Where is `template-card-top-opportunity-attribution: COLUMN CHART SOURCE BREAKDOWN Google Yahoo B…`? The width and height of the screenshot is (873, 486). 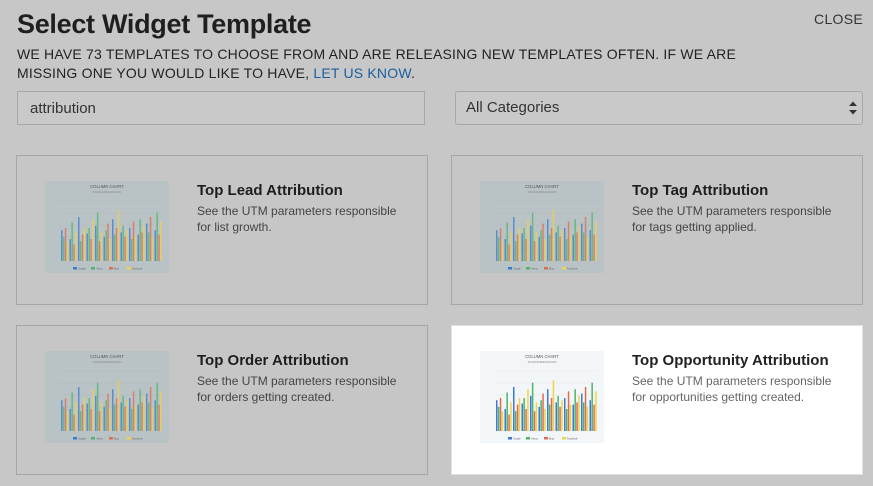
template-card-top-opportunity-attribution: COLUMN CHART SOURCE BREAKDOWN Google Yahoo B… is located at coordinates (657, 400).